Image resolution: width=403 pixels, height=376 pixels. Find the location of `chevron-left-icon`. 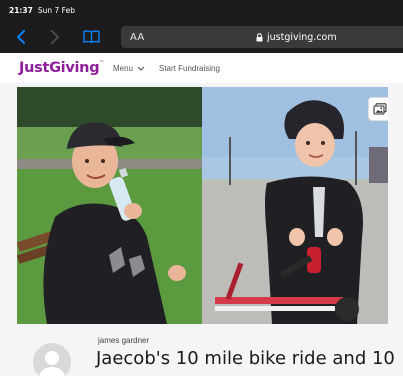

chevron-left-icon is located at coordinates (21, 36).